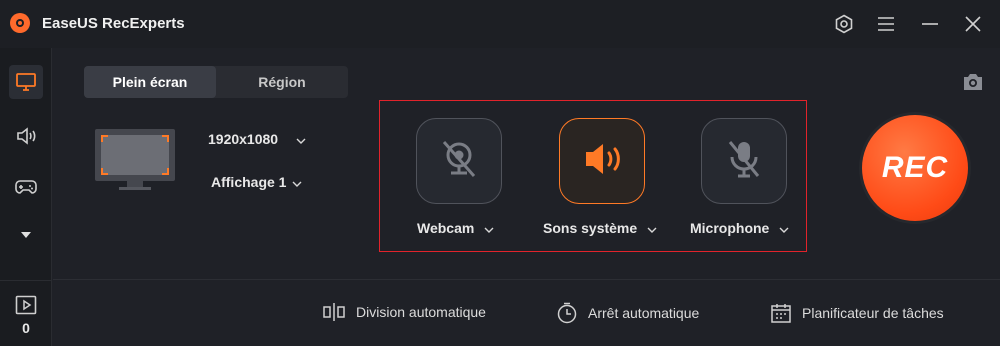  I want to click on play-list-icon, so click(26, 307).